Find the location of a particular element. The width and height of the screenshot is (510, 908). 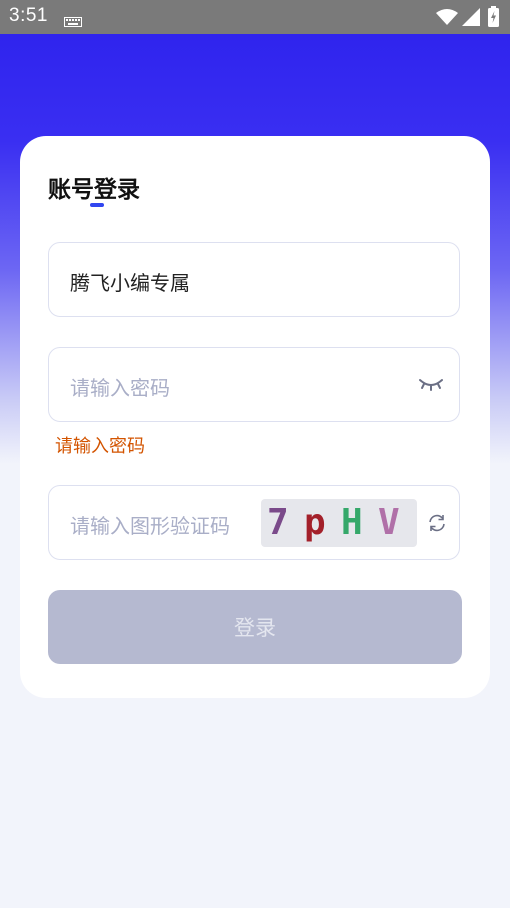

captcha-char: V is located at coordinates (389, 522).